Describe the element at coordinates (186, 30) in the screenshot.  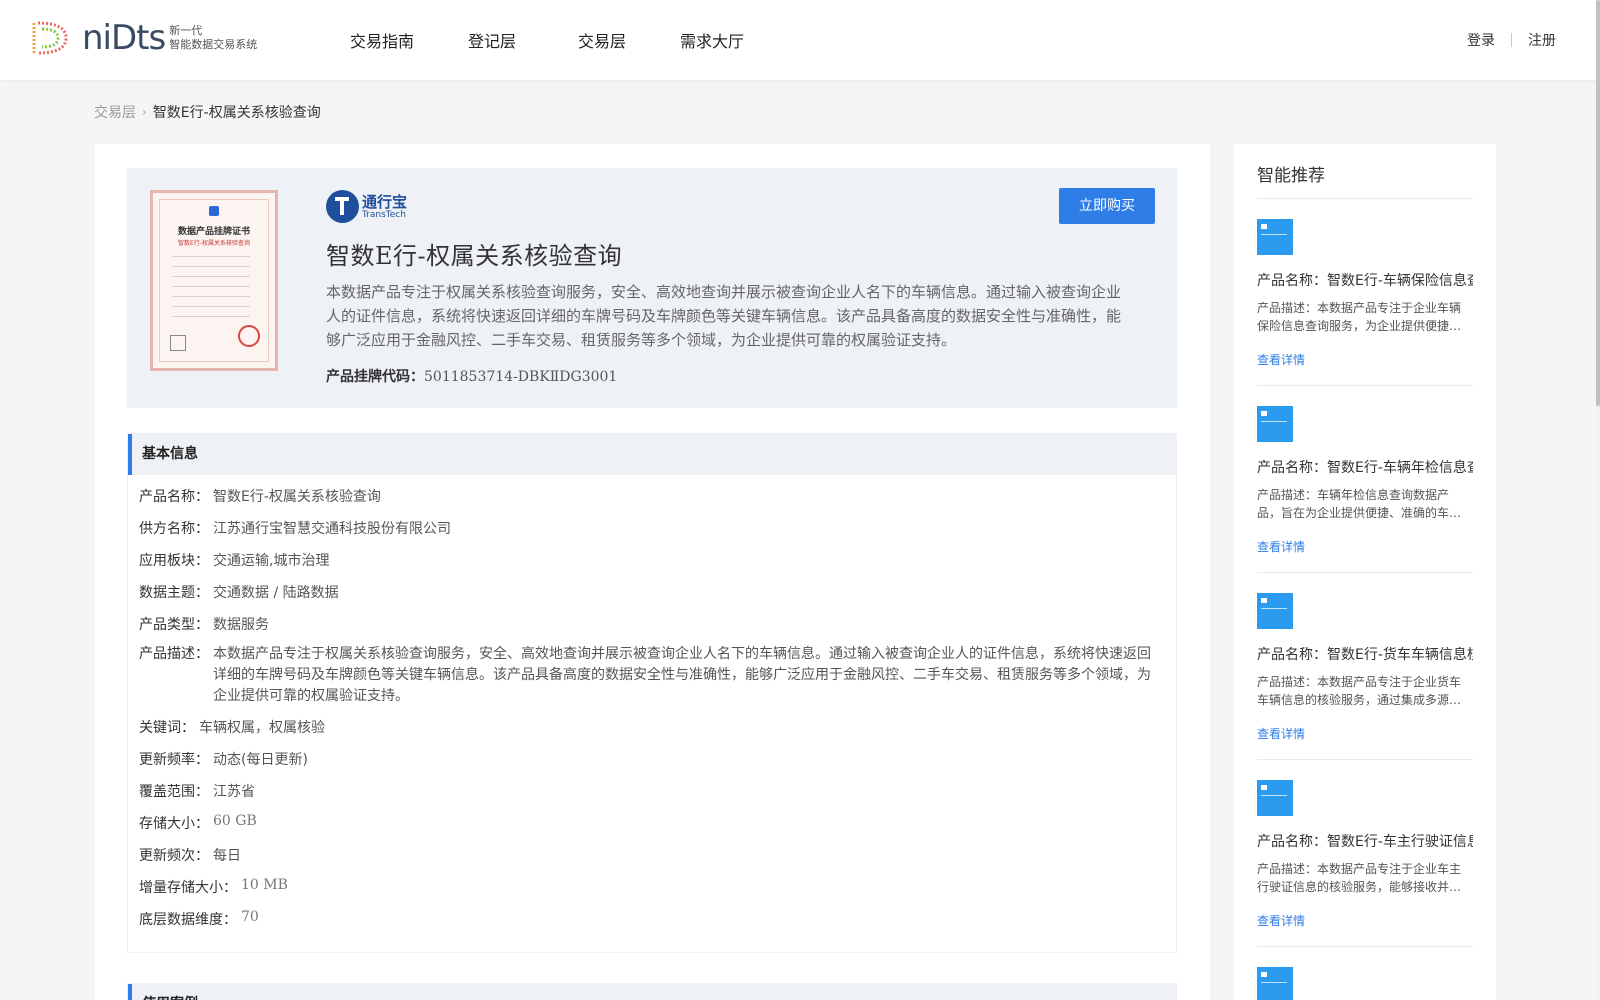
I see `logo-sub-line-1: 新一代` at that location.